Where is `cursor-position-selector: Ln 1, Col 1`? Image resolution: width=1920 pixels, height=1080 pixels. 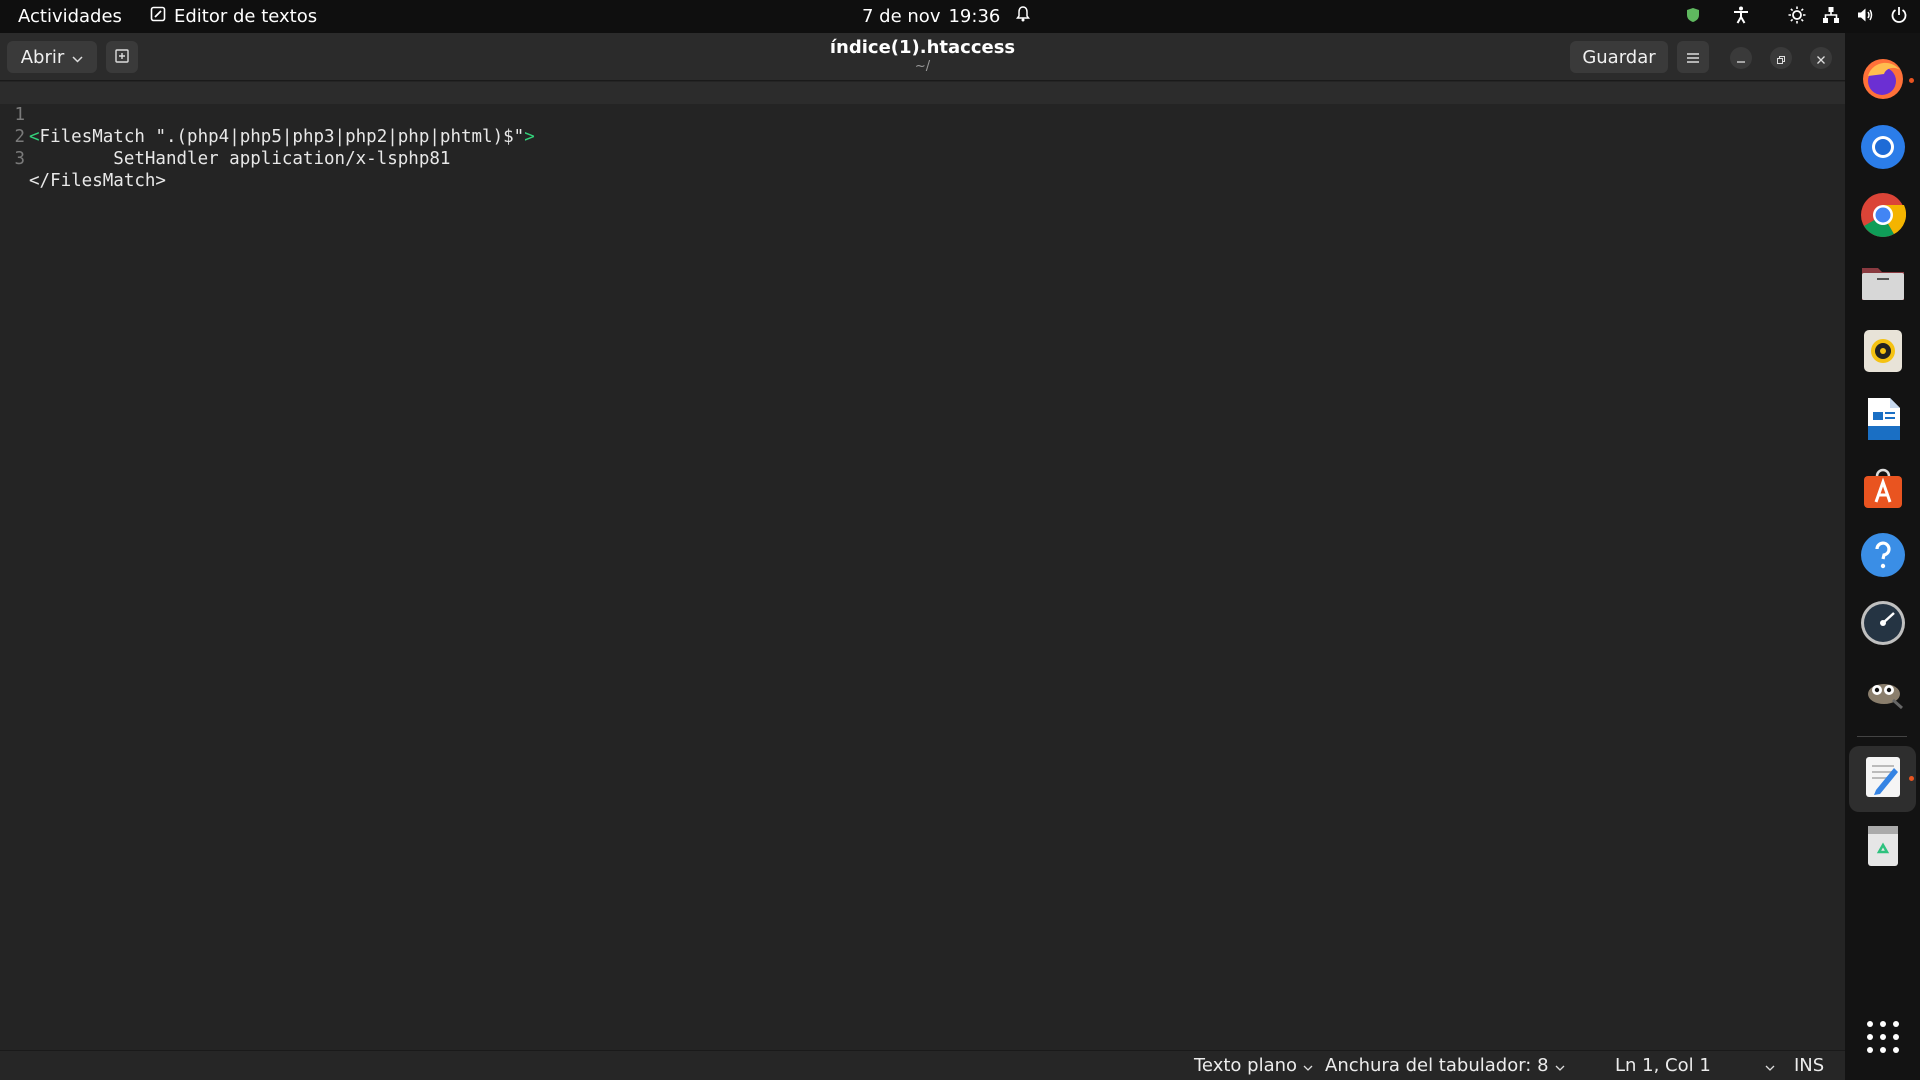 cursor-position-selector: Ln 1, Col 1 is located at coordinates (1695, 1065).